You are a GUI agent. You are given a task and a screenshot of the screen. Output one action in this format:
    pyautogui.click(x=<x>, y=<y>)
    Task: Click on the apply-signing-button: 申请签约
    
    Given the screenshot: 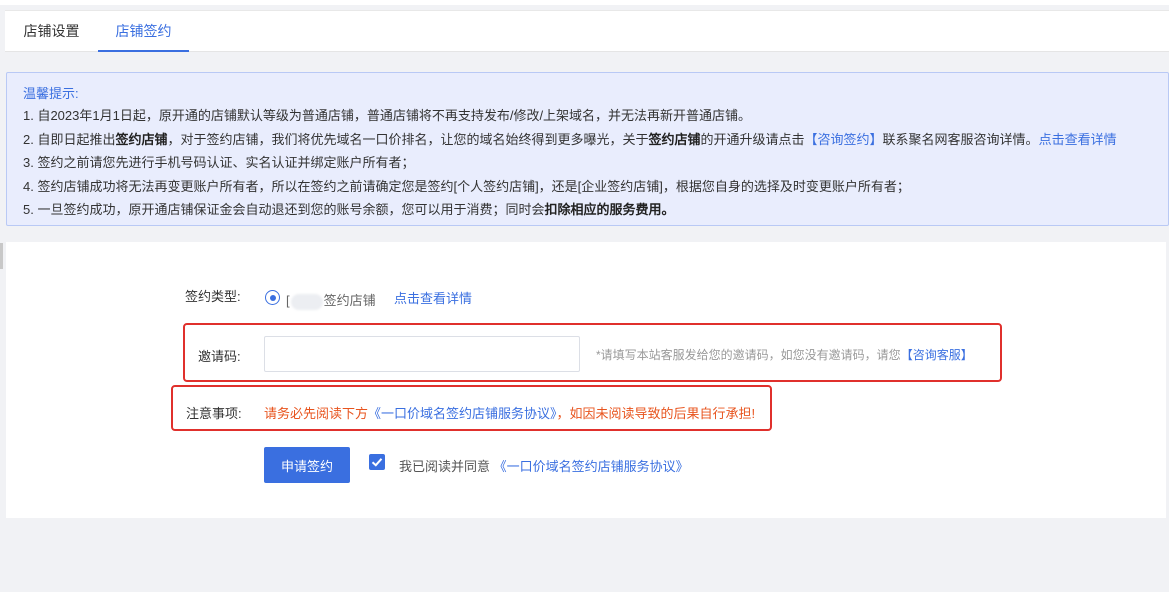 What is the action you would take?
    pyautogui.click(x=307, y=465)
    